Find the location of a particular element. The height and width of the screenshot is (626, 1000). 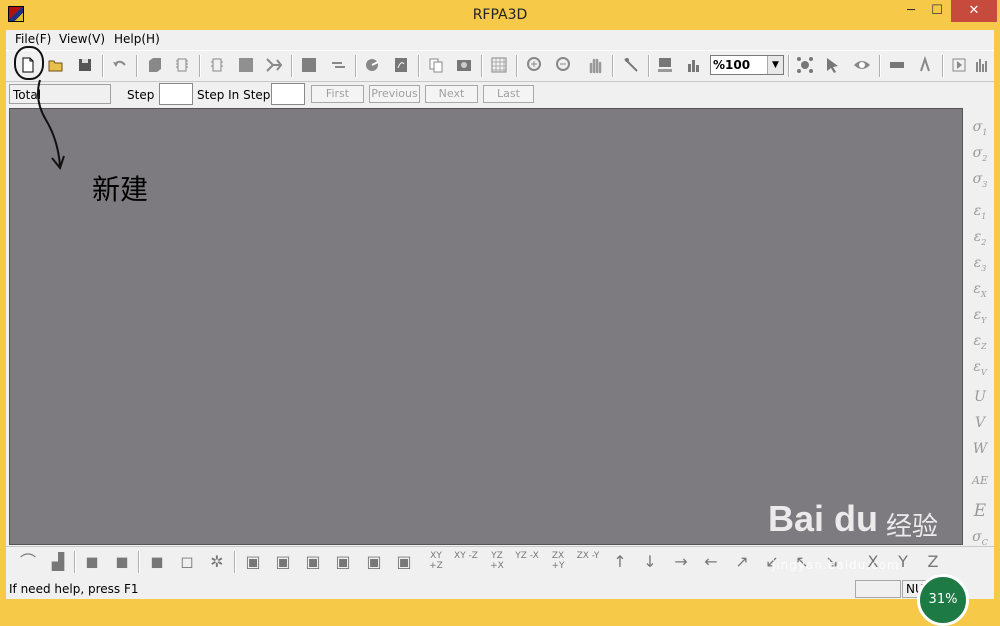

view-right-icon: ▣ is located at coordinates (343, 562).